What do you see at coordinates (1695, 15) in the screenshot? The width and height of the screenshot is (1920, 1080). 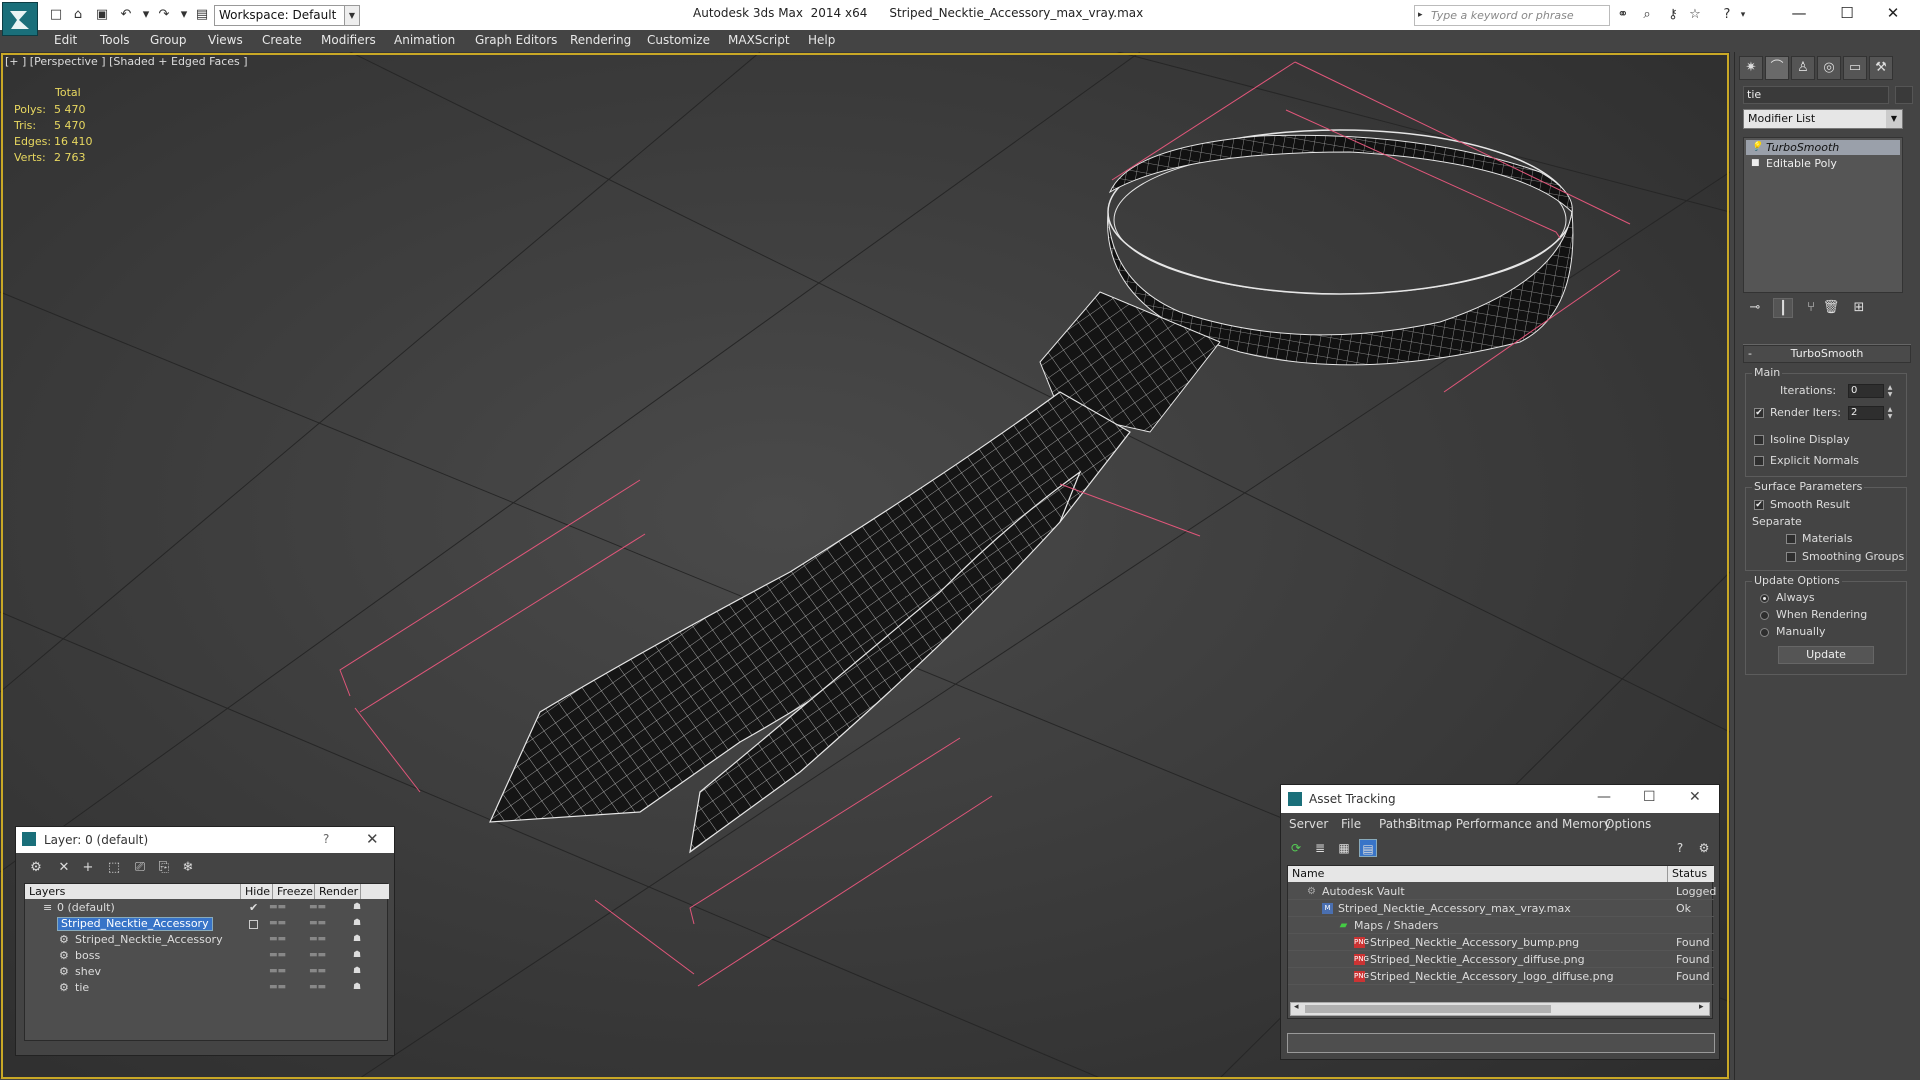 I see `star-icon: ☆` at bounding box center [1695, 15].